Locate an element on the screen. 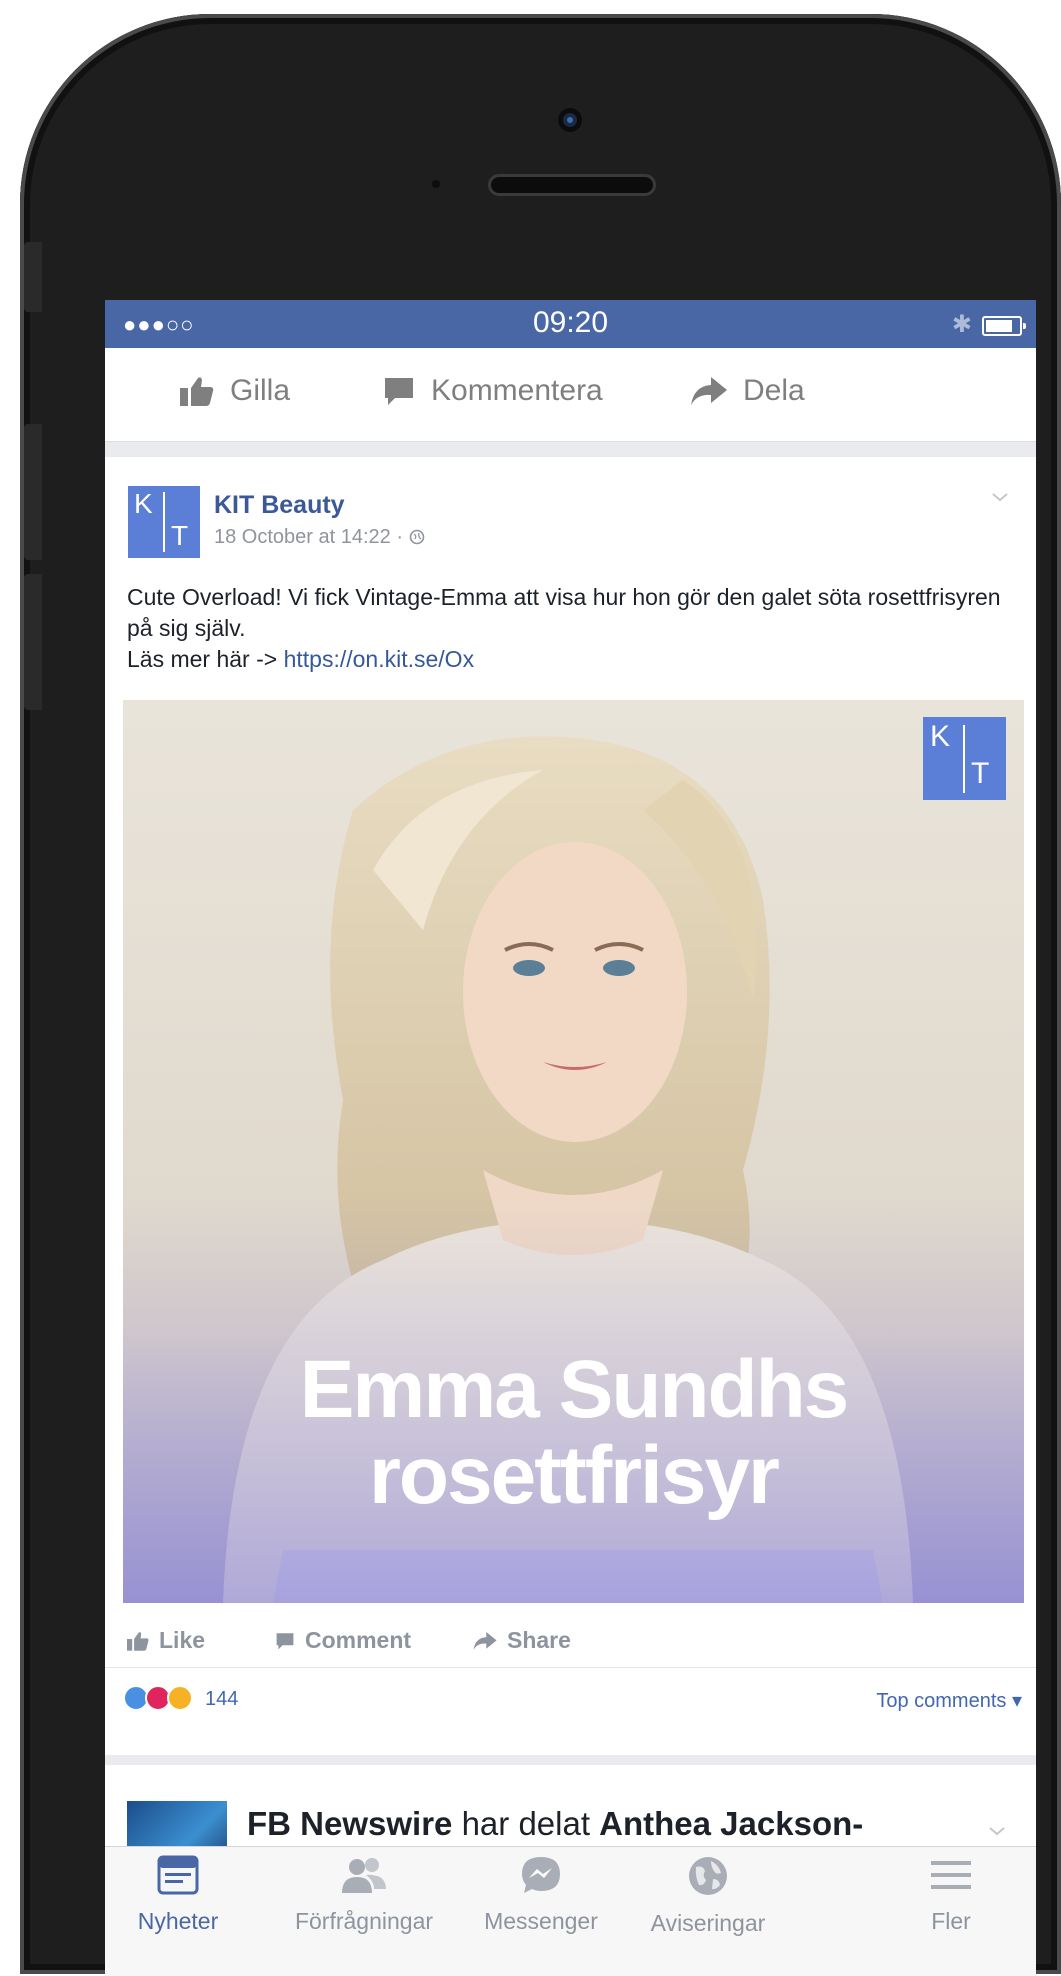 The height and width of the screenshot is (1976, 1061). friend-requests-icon is located at coordinates (364, 1875).